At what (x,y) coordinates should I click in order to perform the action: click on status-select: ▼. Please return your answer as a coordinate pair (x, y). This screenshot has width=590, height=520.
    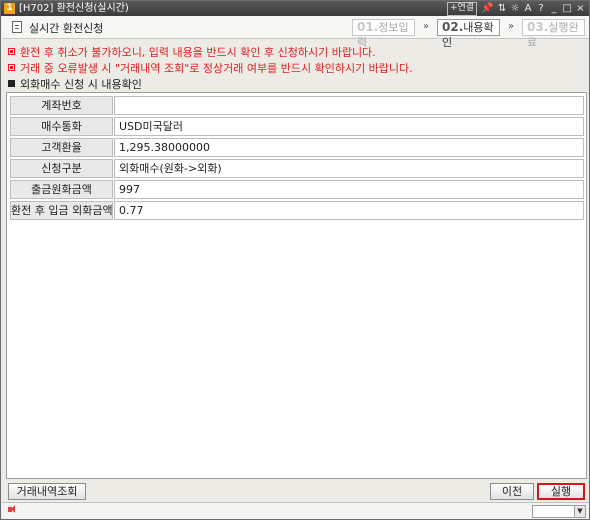
    Looking at the image, I should click on (559, 511).